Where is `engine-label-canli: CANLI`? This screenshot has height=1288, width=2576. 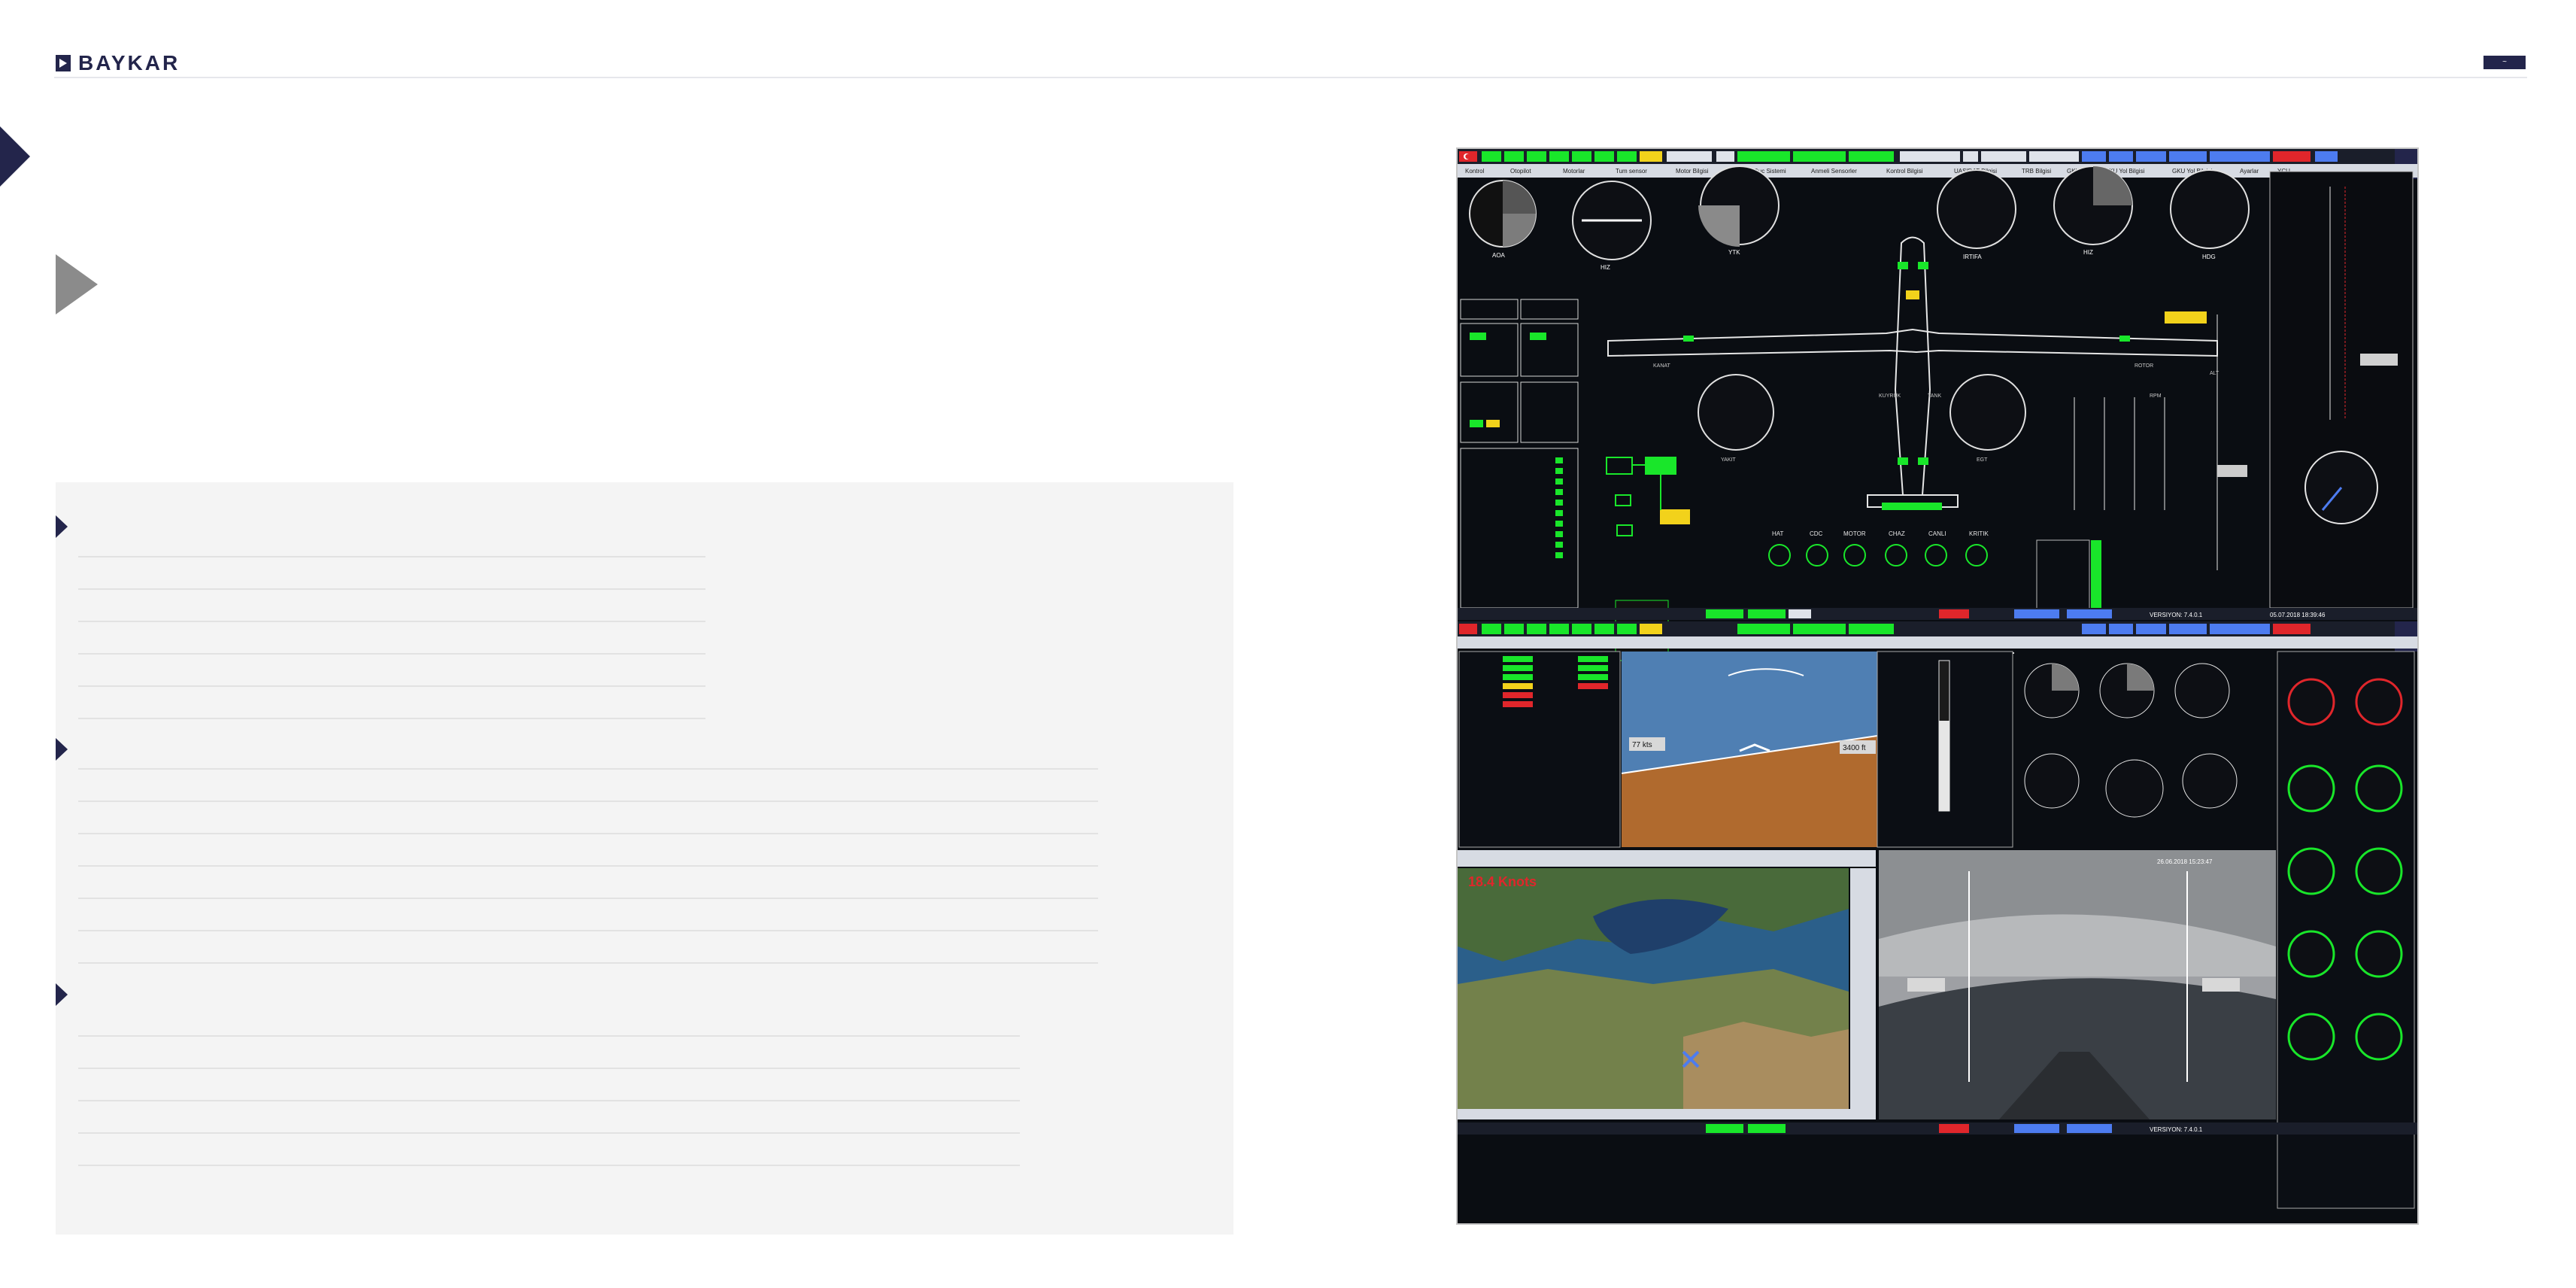 engine-label-canli: CANLI is located at coordinates (1937, 534).